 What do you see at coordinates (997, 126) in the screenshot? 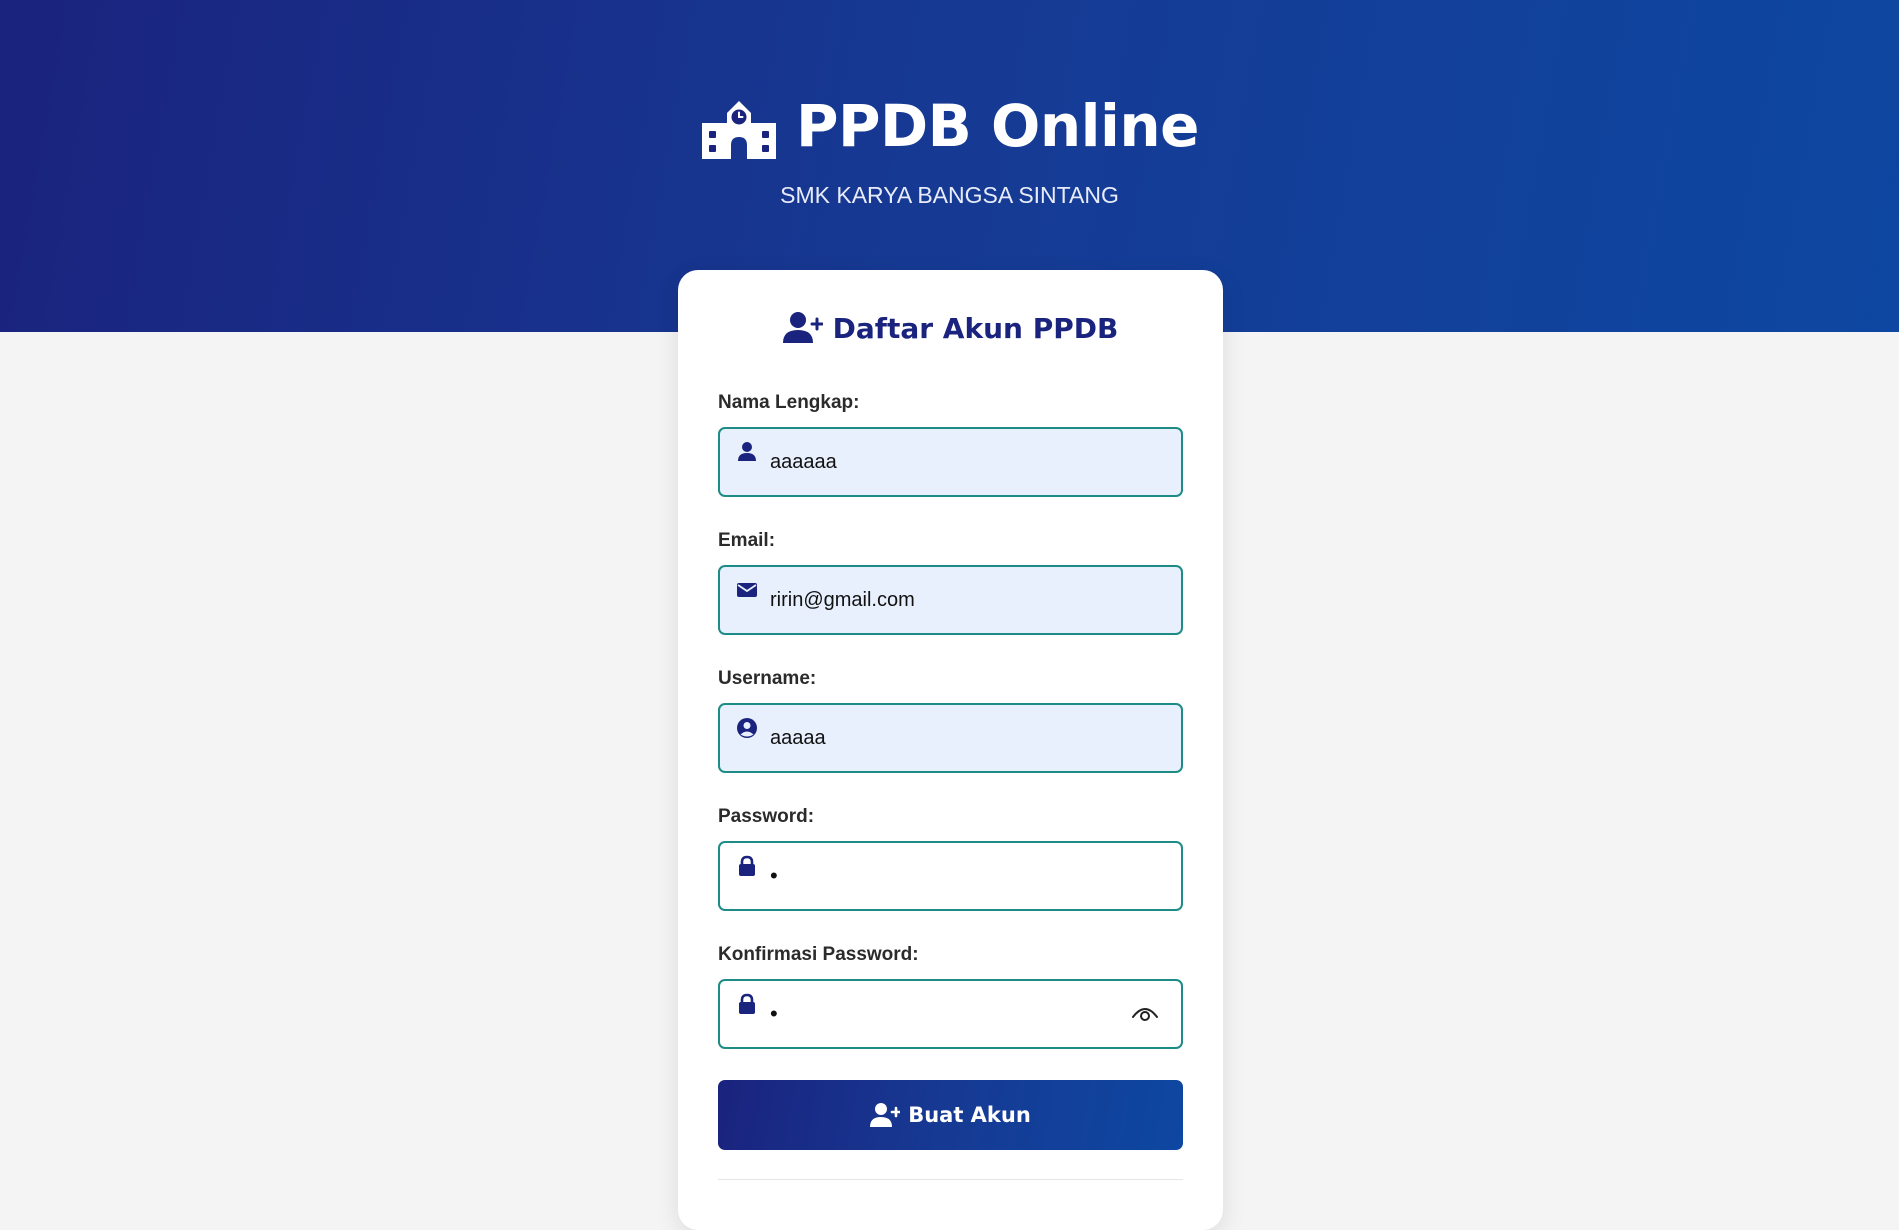
I see `app-title: PPDB Online` at bounding box center [997, 126].